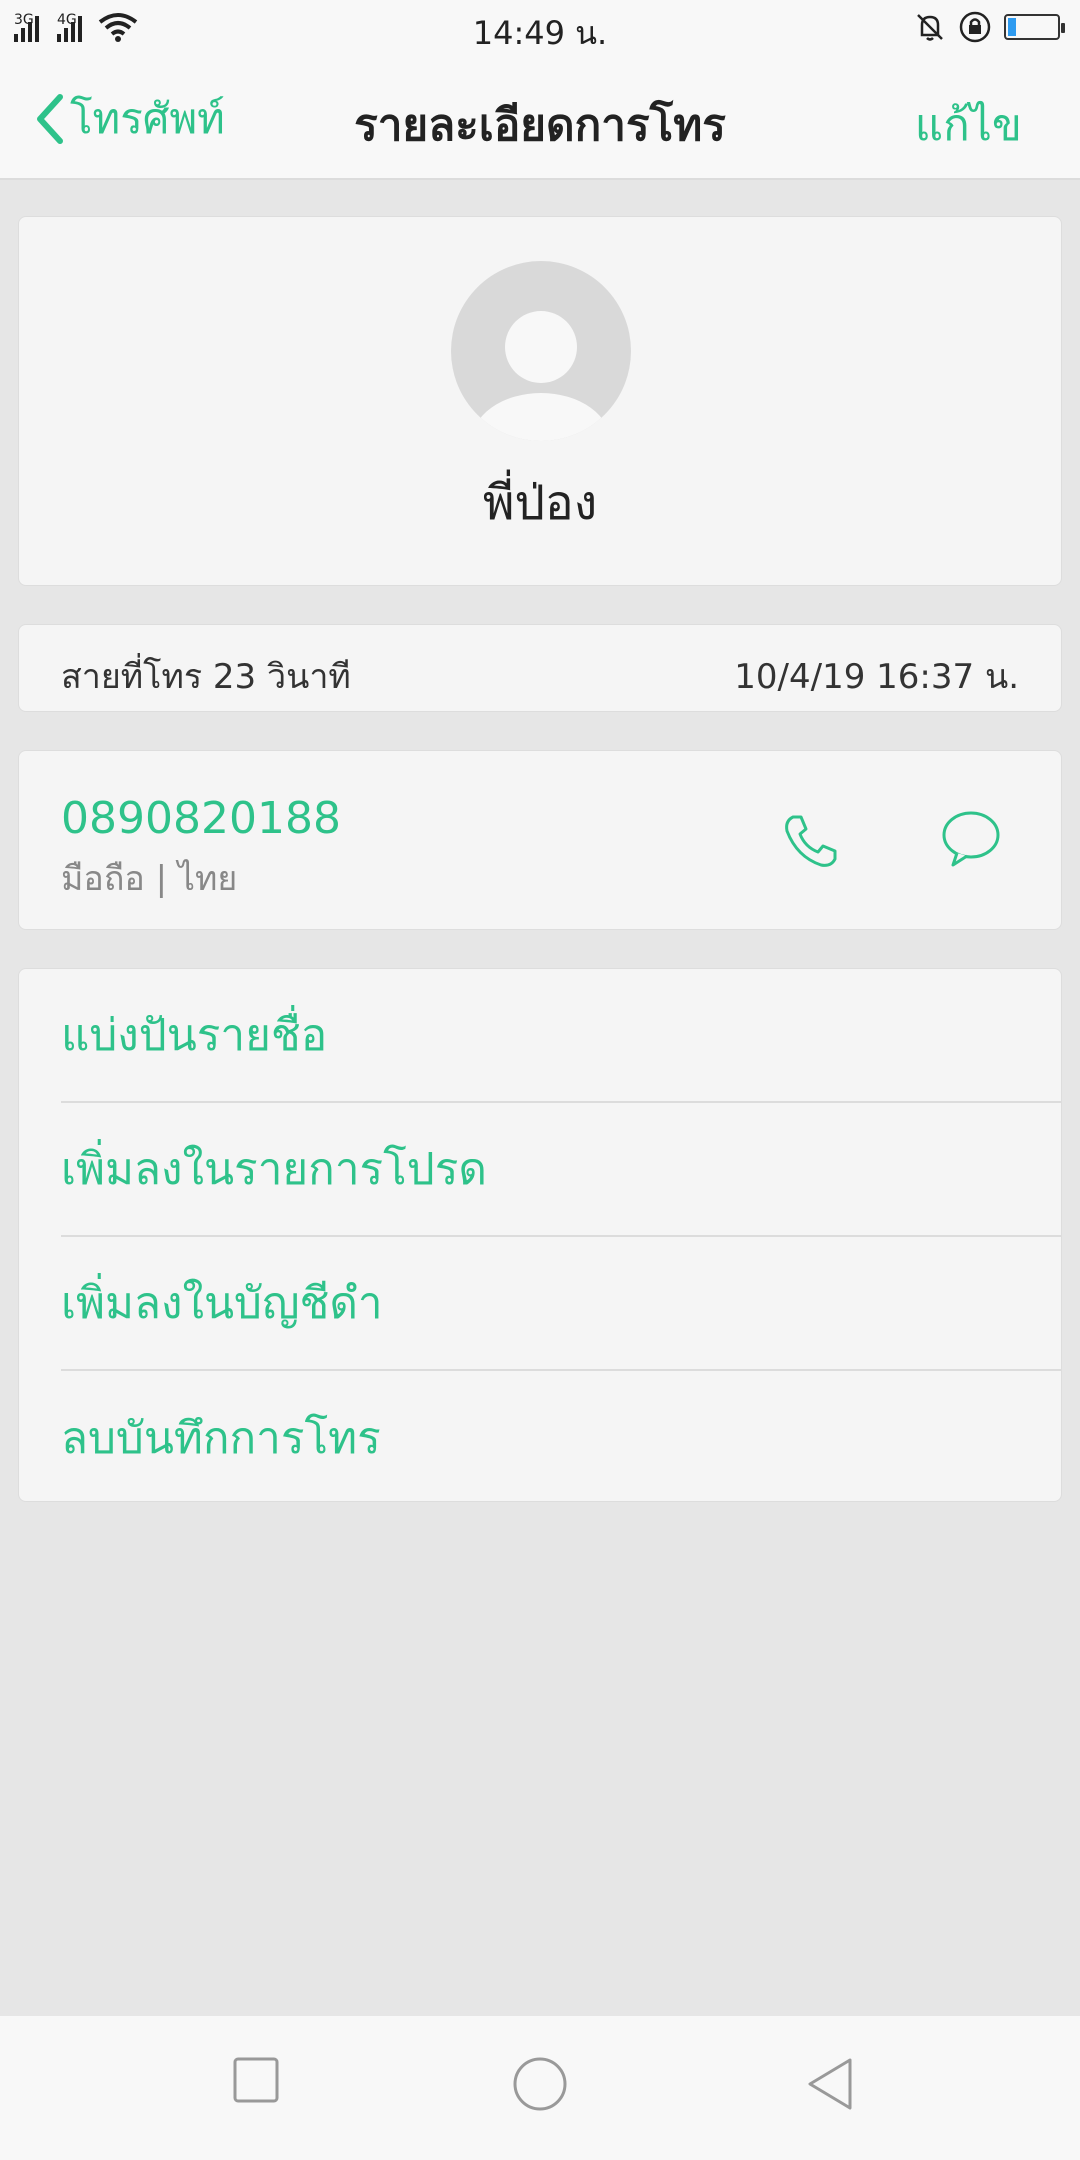  What do you see at coordinates (540, 503) in the screenshot?
I see `contact-name: พี่ป่อง` at bounding box center [540, 503].